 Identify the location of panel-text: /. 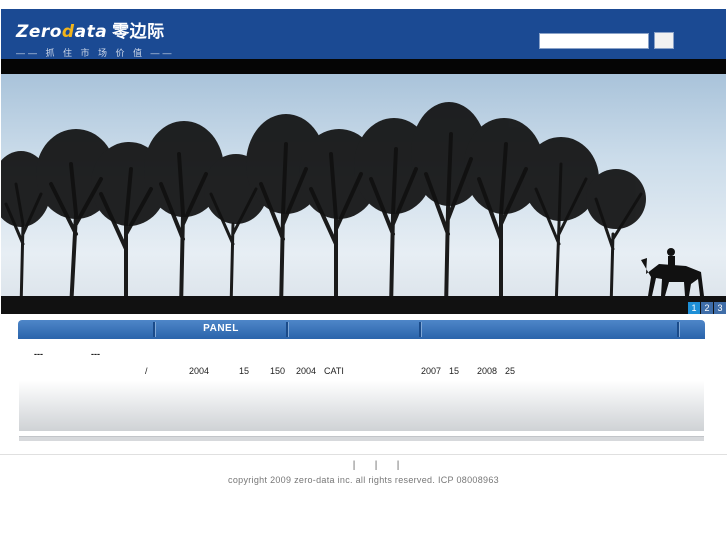
(146, 371).